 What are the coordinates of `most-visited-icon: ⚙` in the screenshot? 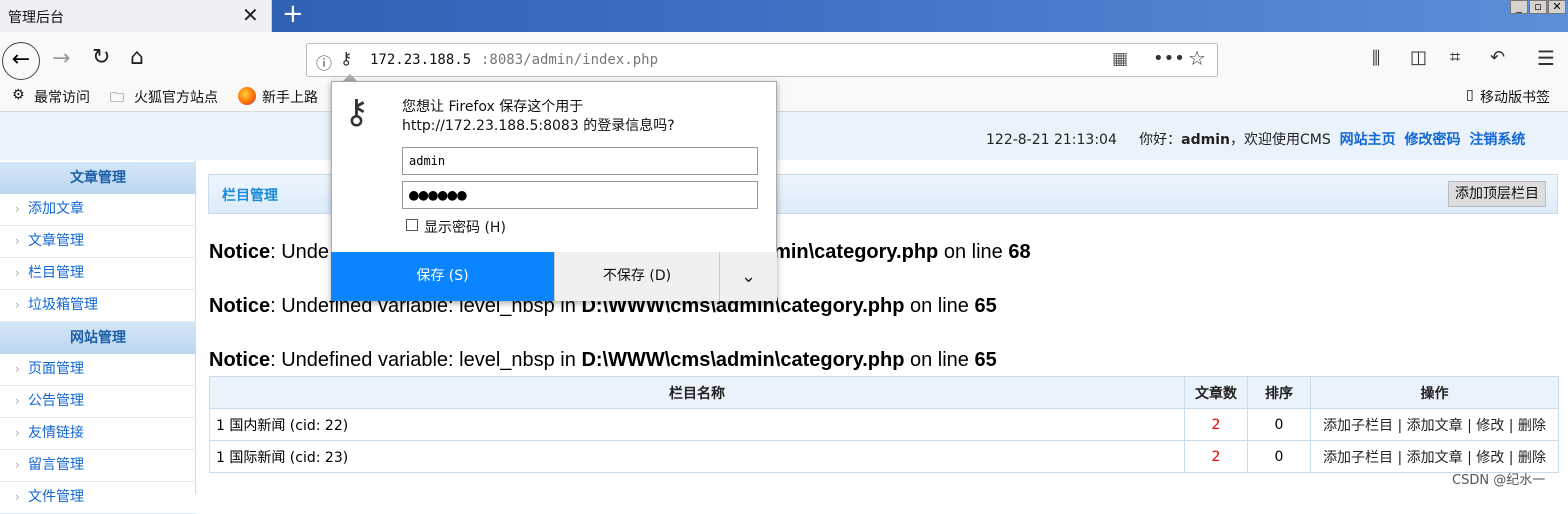 It's located at (18, 95).